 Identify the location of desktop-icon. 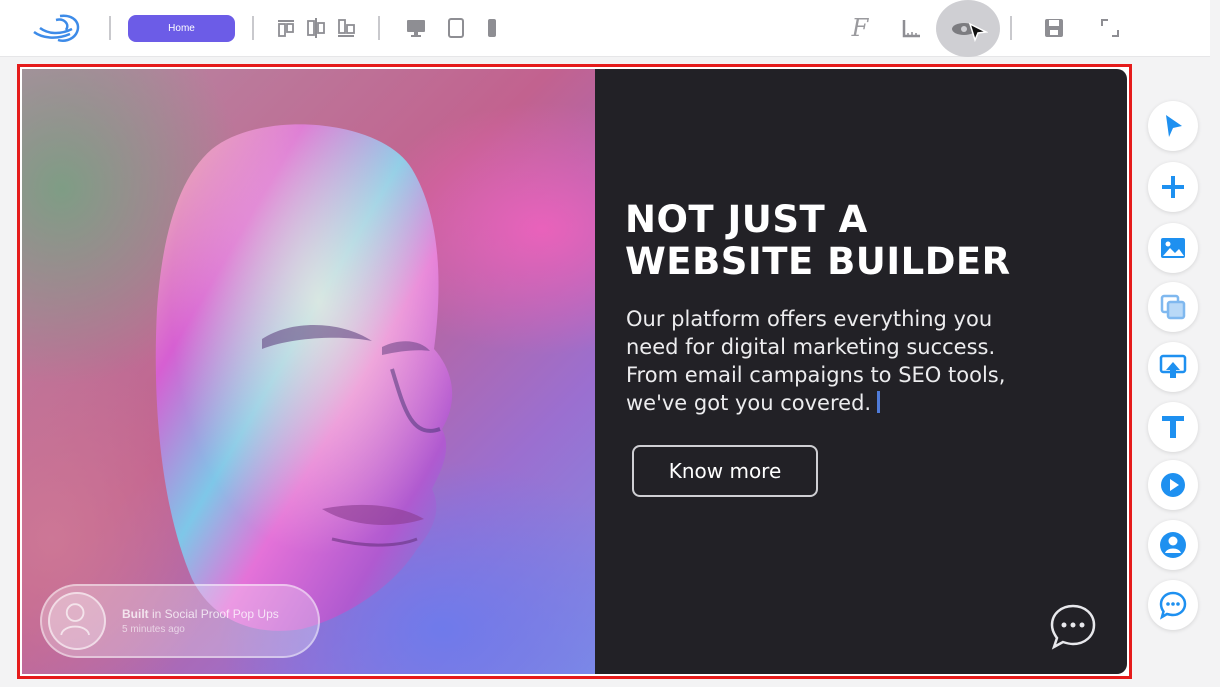
(416, 28).